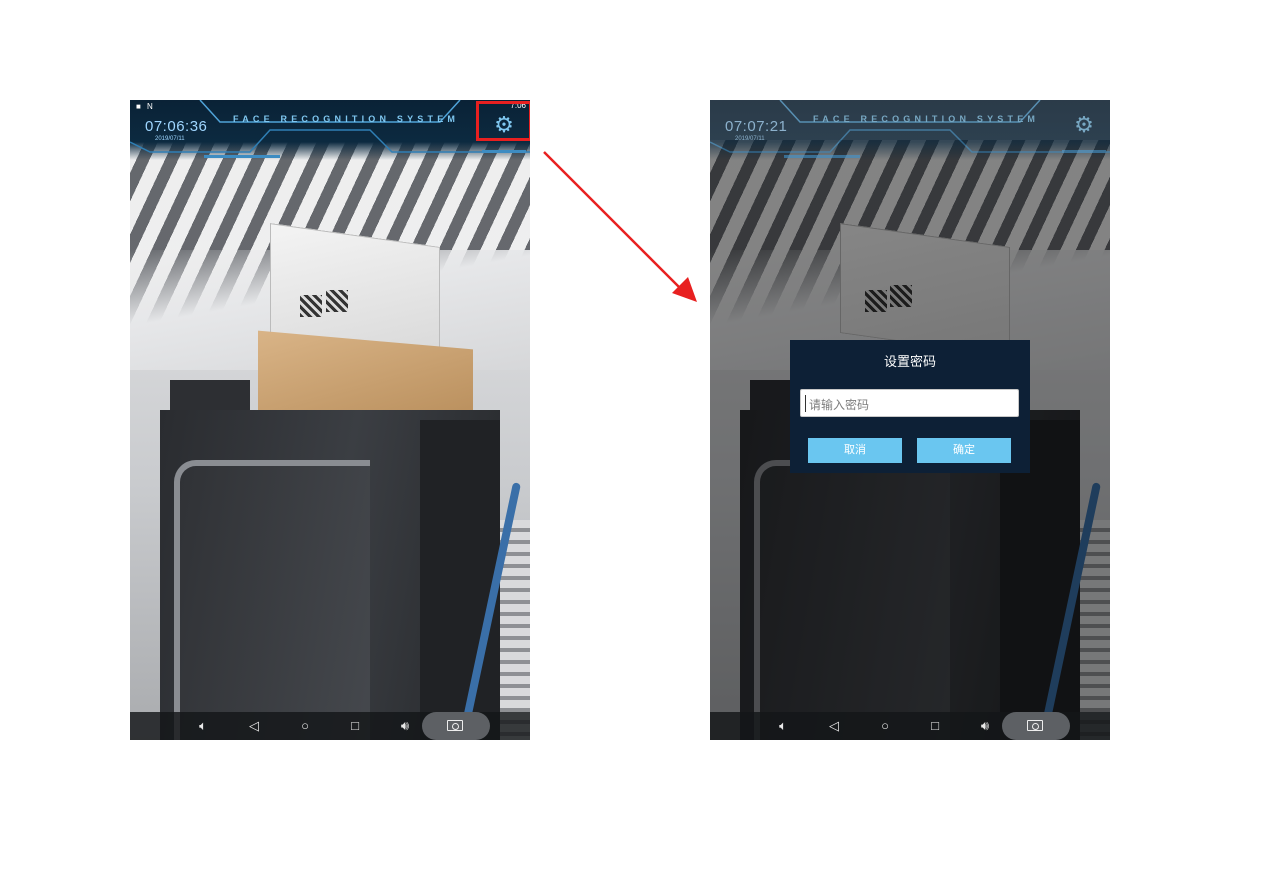 This screenshot has width=1287, height=870. Describe the element at coordinates (909, 403) in the screenshot. I see `password-input: 请输入密码` at that location.